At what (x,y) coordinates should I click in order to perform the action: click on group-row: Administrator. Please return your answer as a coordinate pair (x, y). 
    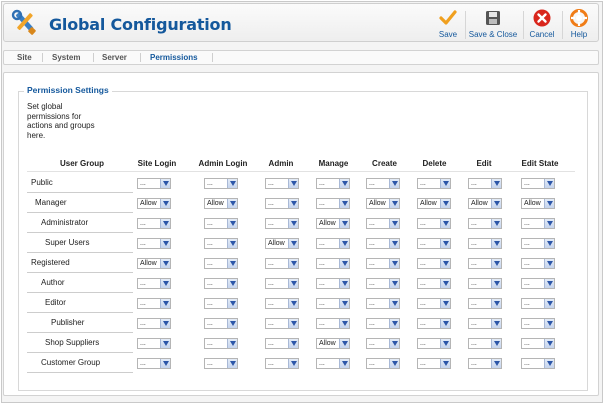
    Looking at the image, I should click on (80, 223).